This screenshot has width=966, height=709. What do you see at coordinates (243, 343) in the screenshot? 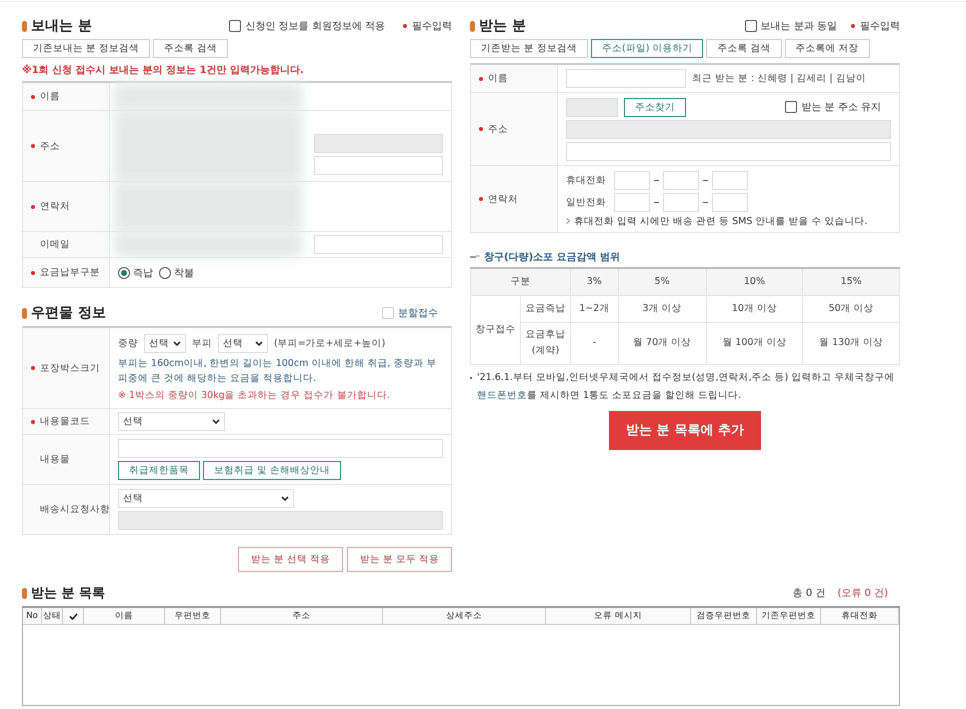
I see `volume-select: 선택` at bounding box center [243, 343].